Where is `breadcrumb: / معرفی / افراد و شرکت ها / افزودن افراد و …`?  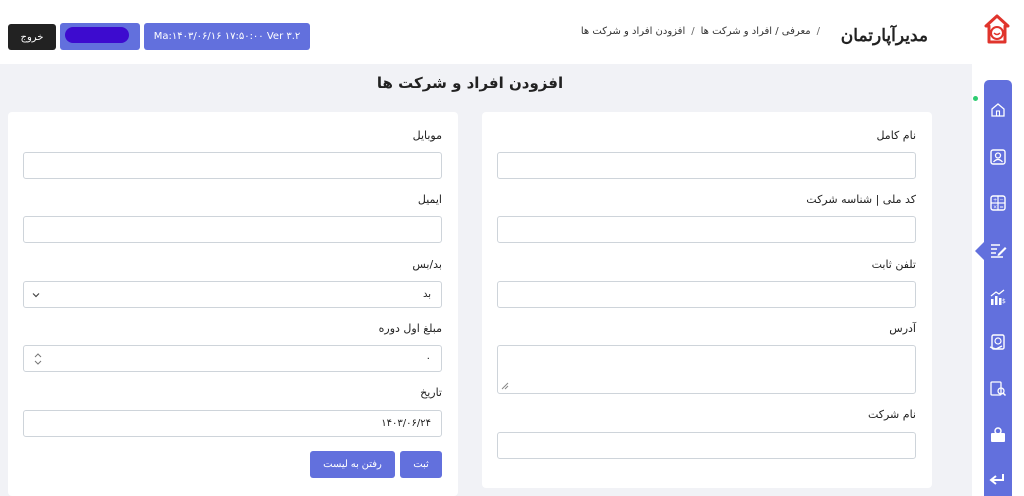
breadcrumb: / معرفی / افراد و شرکت ها / افزودن افراد و … is located at coordinates (703, 31).